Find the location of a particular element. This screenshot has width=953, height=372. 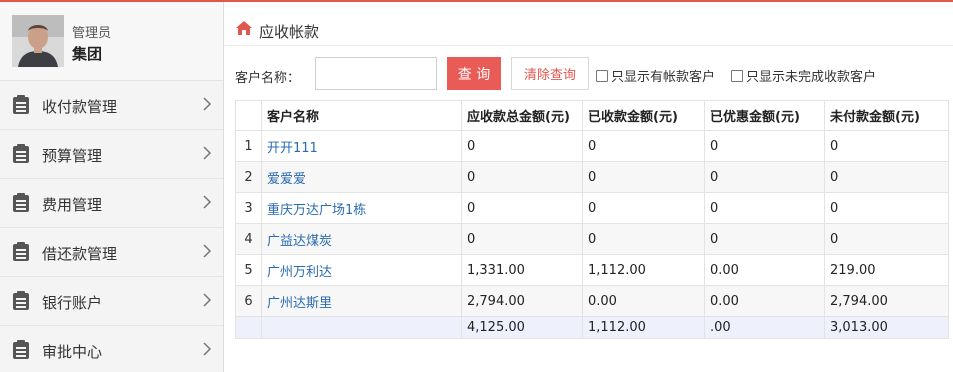

row-index: 1 is located at coordinates (248, 146).